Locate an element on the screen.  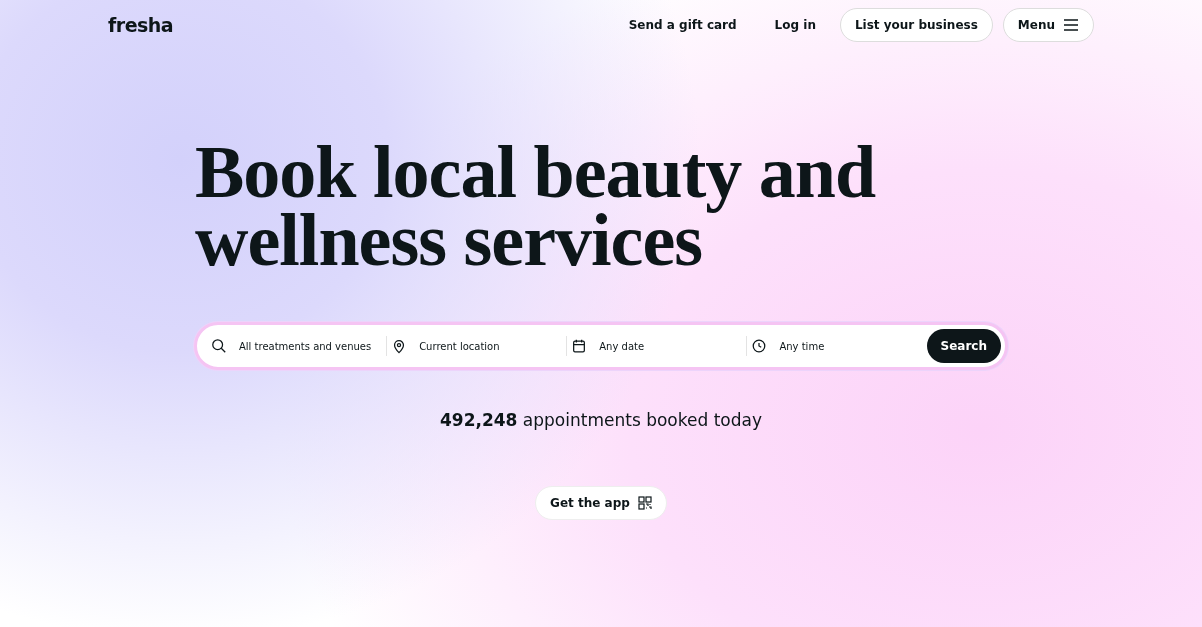
search-icon is located at coordinates (219, 346).